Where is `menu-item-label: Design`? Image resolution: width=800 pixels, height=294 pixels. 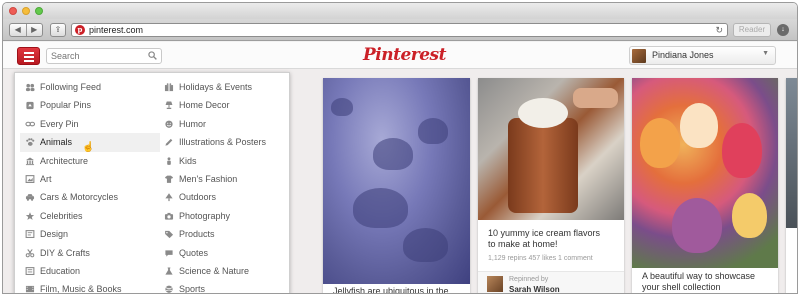 menu-item-label: Design is located at coordinates (54, 234).